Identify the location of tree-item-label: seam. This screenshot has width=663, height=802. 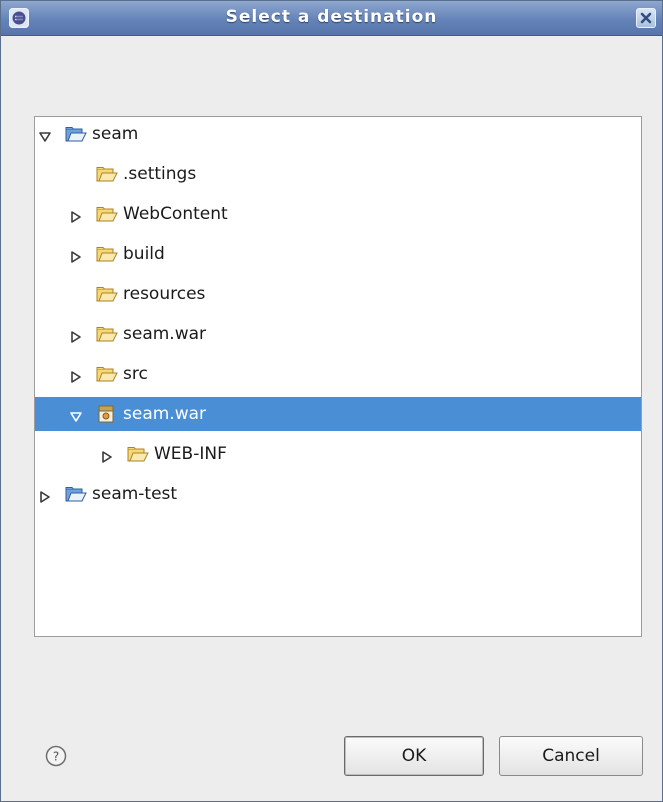
(115, 134).